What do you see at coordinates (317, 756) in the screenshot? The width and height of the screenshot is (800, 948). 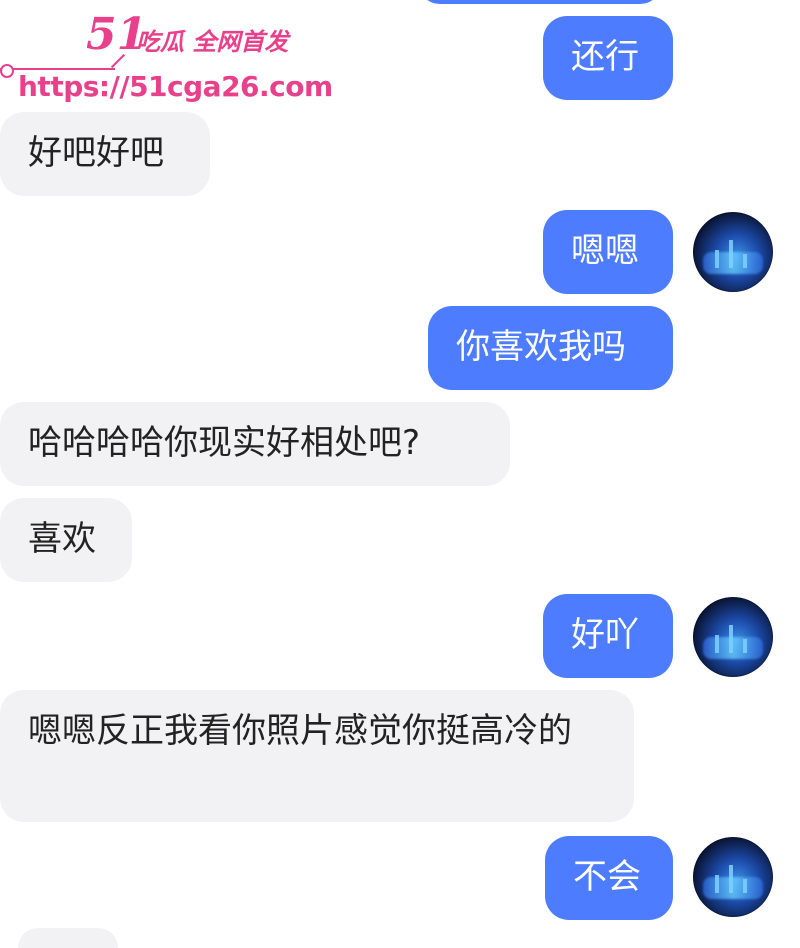 I see `message-bubble-incoming: 嗯嗯反正我看你照片感觉你挺高冷的` at bounding box center [317, 756].